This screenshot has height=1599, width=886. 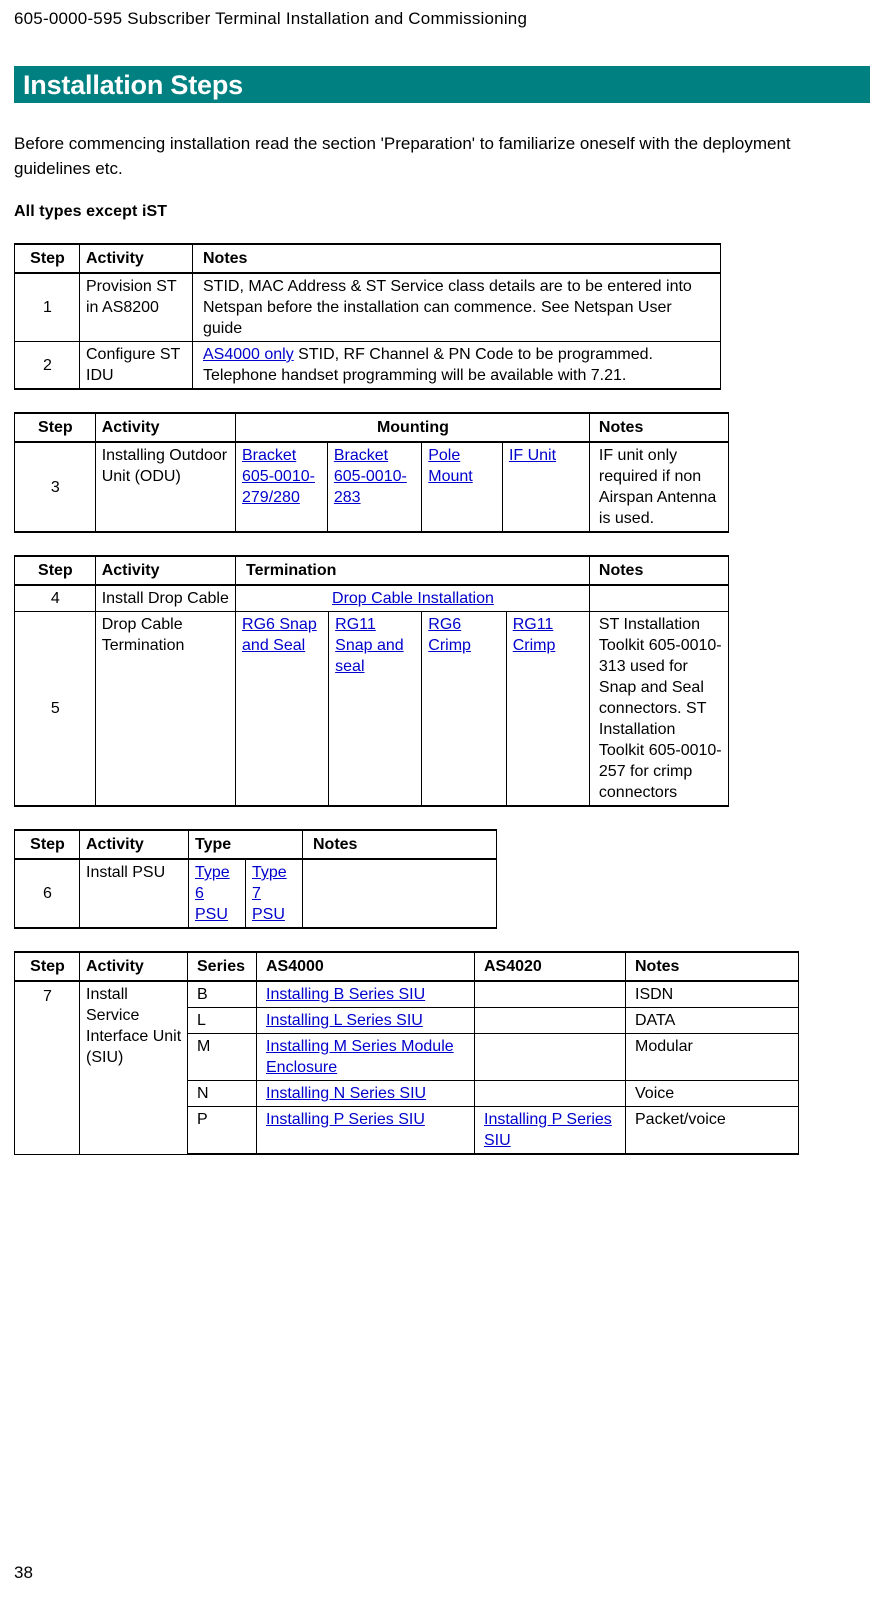 I want to click on link-drop-cable-installation: Drop Cable Installation, so click(x=413, y=598).